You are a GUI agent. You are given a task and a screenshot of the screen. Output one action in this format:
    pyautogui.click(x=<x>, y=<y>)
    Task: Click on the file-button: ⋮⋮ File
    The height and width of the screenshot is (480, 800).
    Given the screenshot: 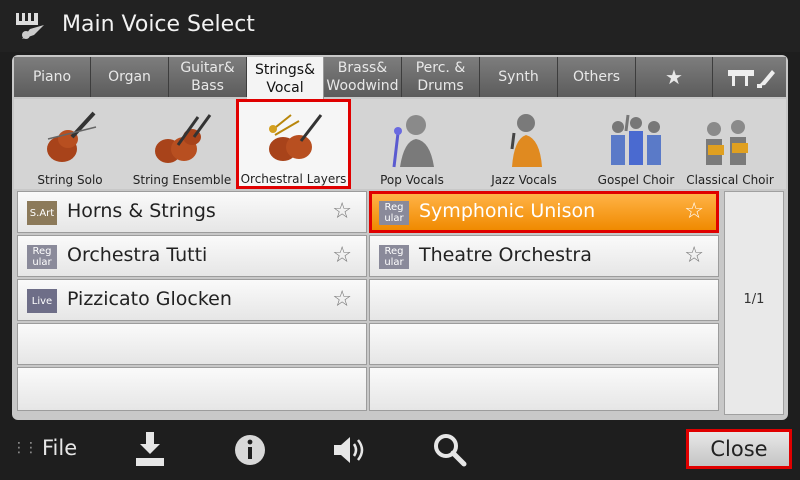 What is the action you would take?
    pyautogui.click(x=44, y=448)
    